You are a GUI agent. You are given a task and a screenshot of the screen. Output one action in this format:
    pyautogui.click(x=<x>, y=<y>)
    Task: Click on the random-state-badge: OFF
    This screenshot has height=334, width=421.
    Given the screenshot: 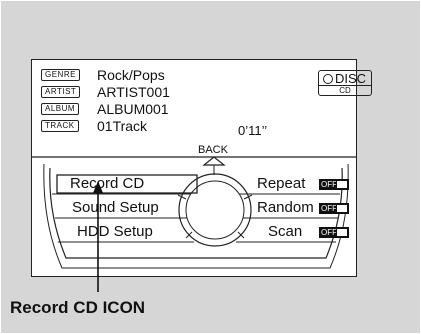 What is the action you would take?
    pyautogui.click(x=334, y=208)
    